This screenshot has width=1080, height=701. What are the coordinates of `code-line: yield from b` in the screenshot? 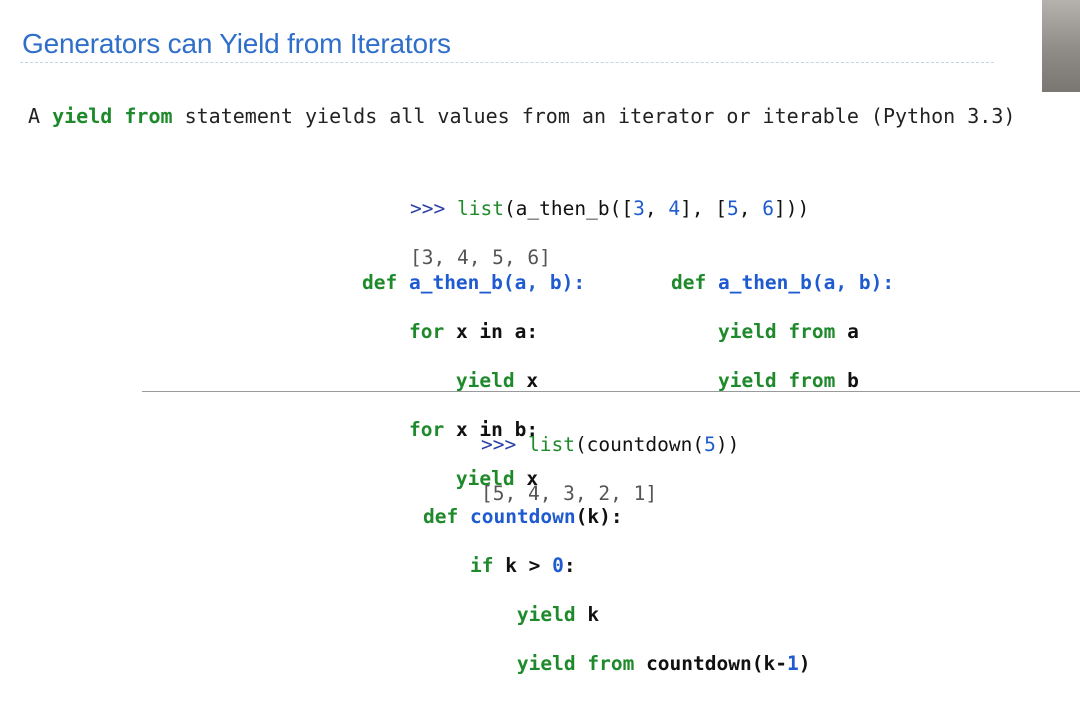 It's located at (782, 381).